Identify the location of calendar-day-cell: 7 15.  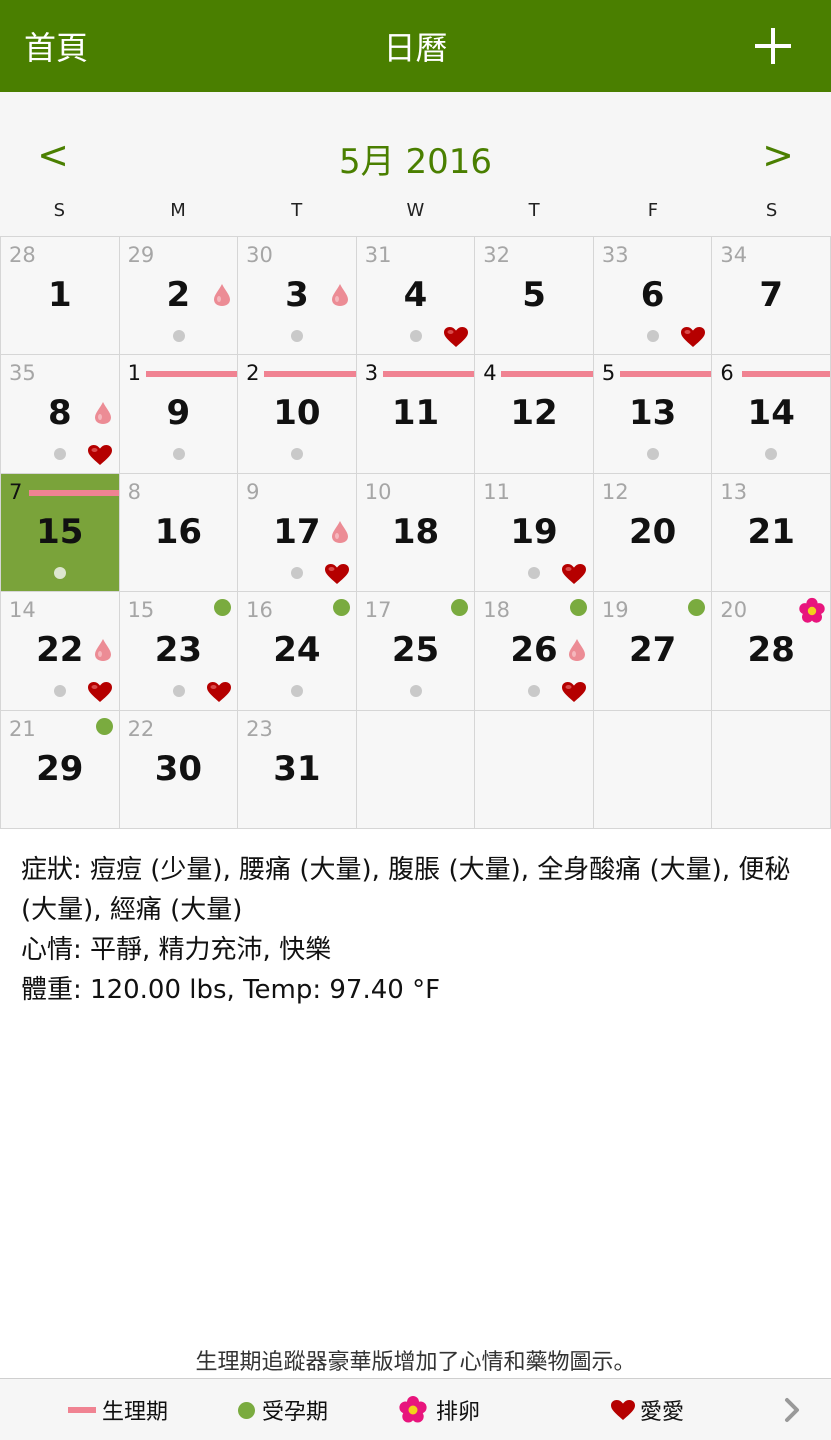
(60, 533).